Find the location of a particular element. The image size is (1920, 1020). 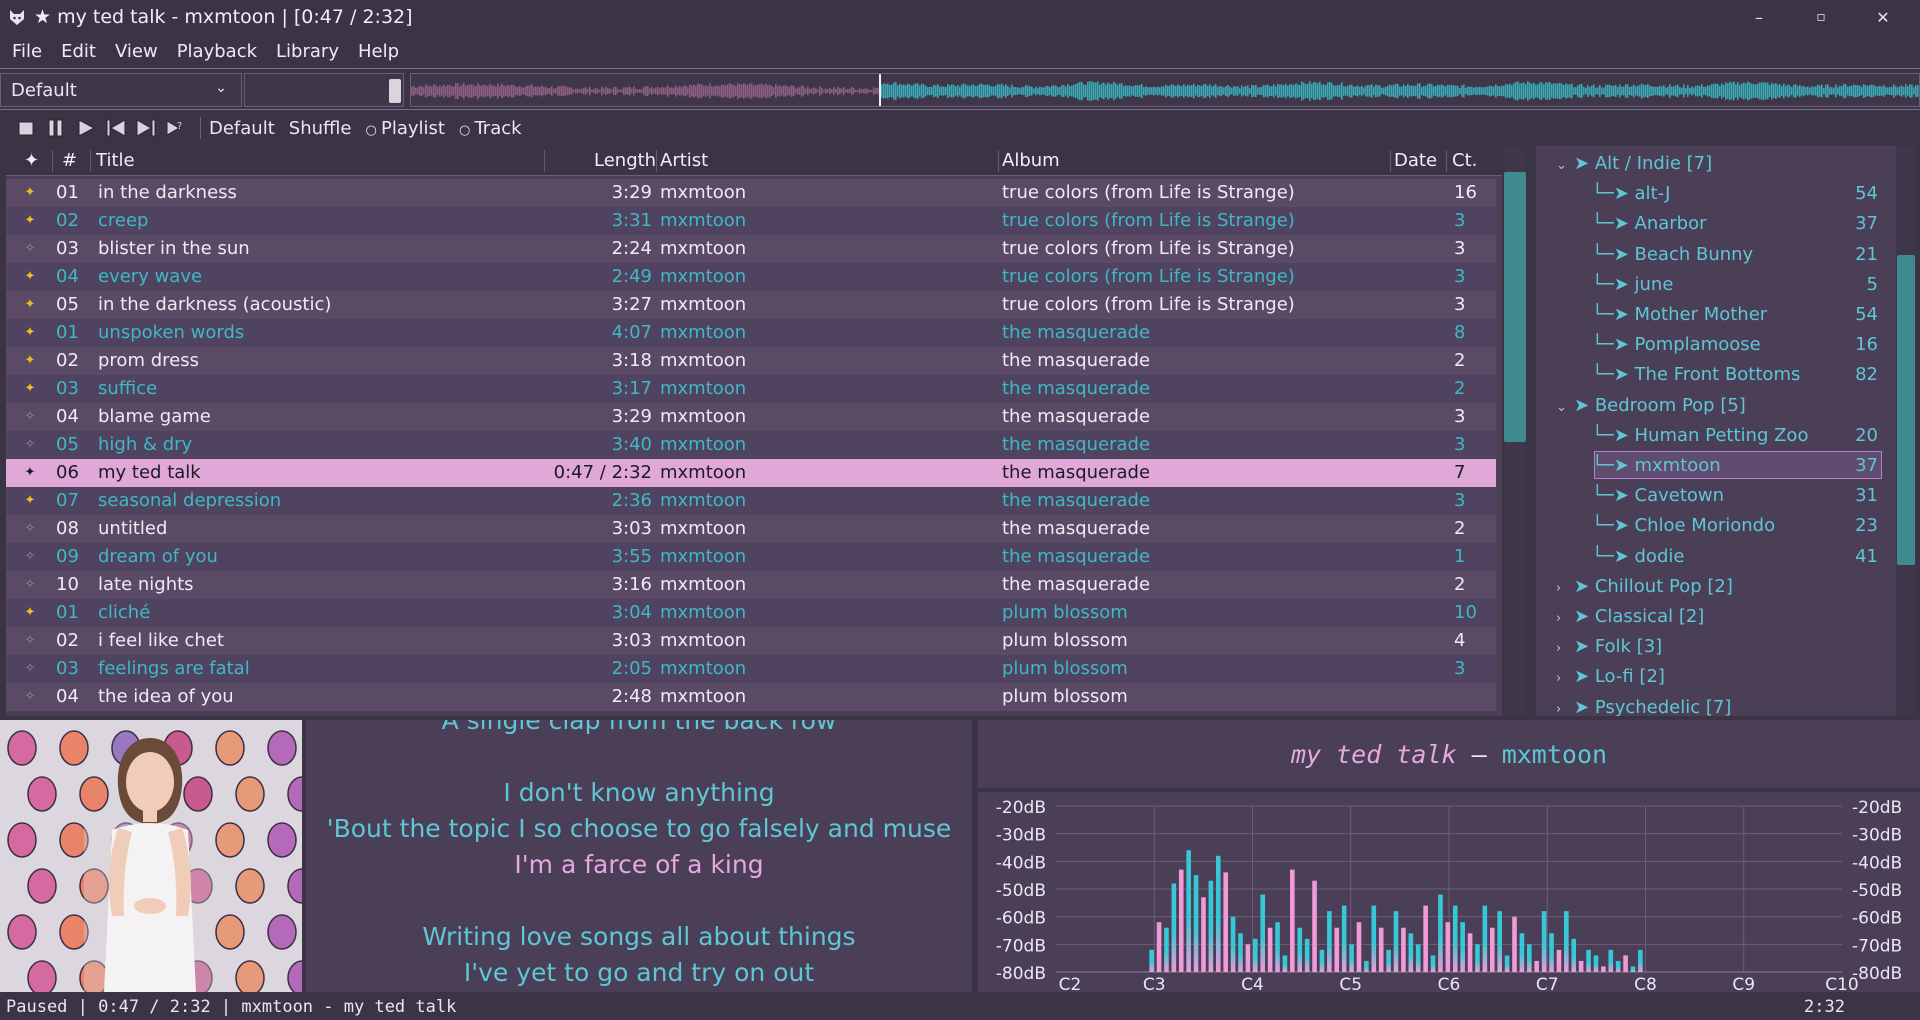

close-button: ✕ is located at coordinates (1883, 17).